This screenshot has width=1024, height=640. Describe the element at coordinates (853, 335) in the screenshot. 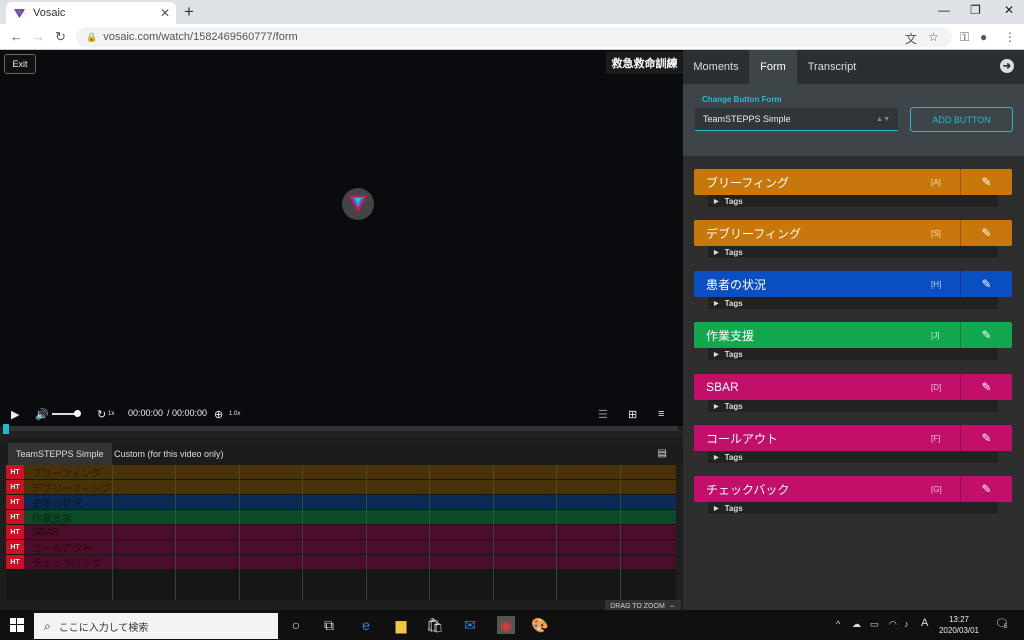

I see `form-button-task-support: 作業支援 [J] ✎` at that location.